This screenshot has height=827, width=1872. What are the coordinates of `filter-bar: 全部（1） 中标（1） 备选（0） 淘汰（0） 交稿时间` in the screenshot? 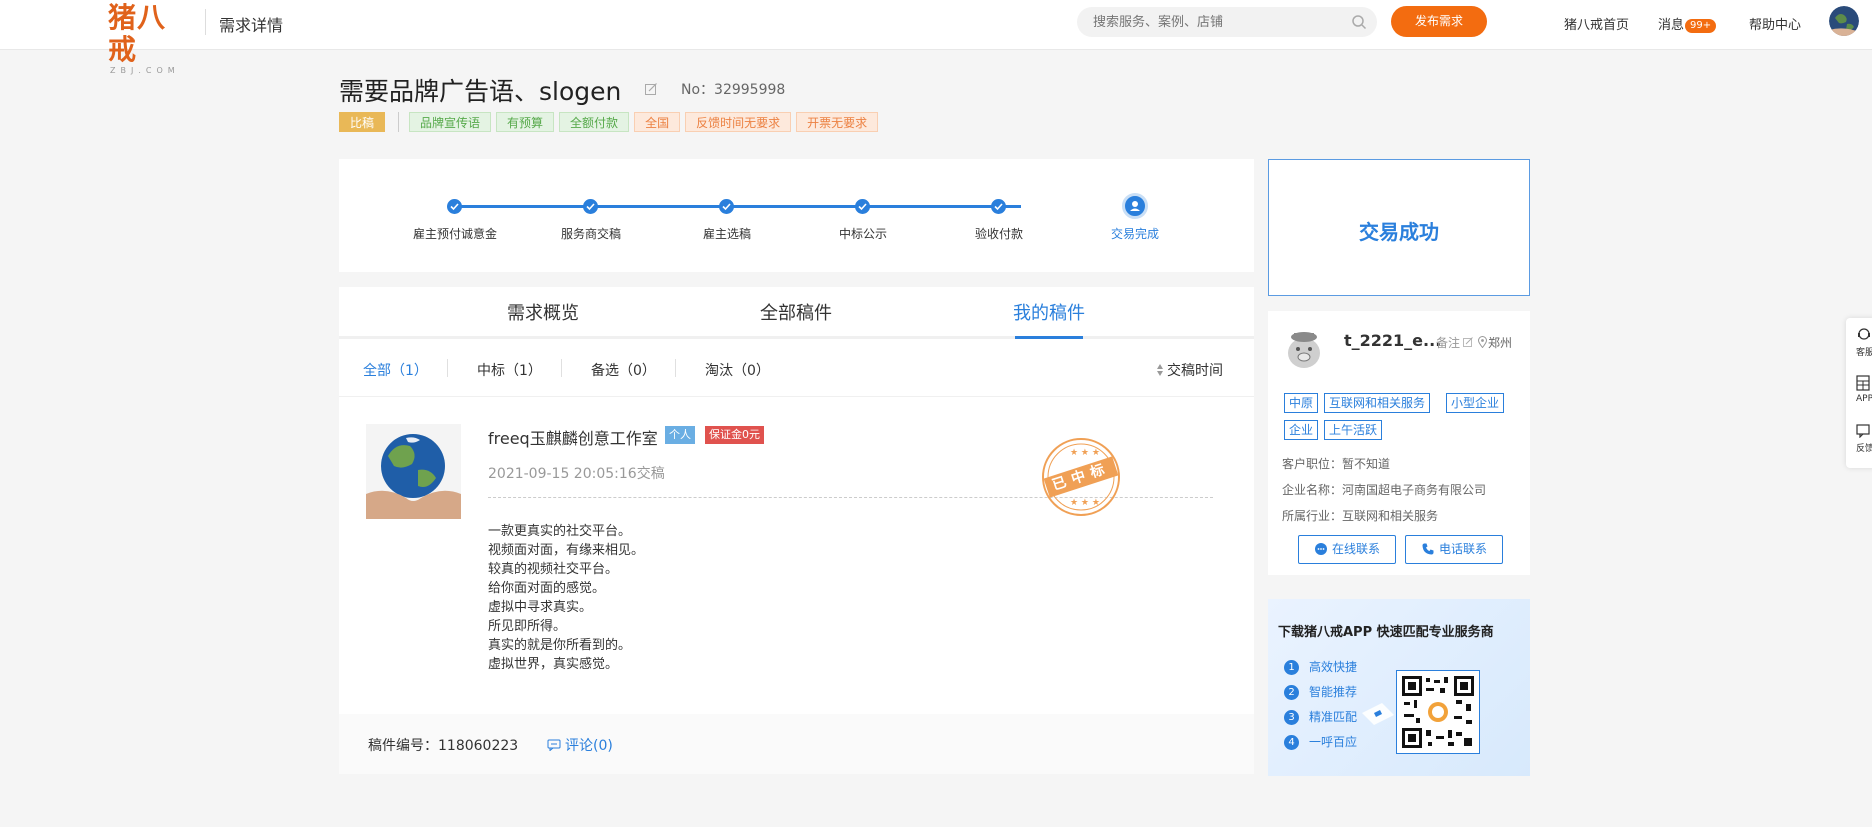 It's located at (796, 368).